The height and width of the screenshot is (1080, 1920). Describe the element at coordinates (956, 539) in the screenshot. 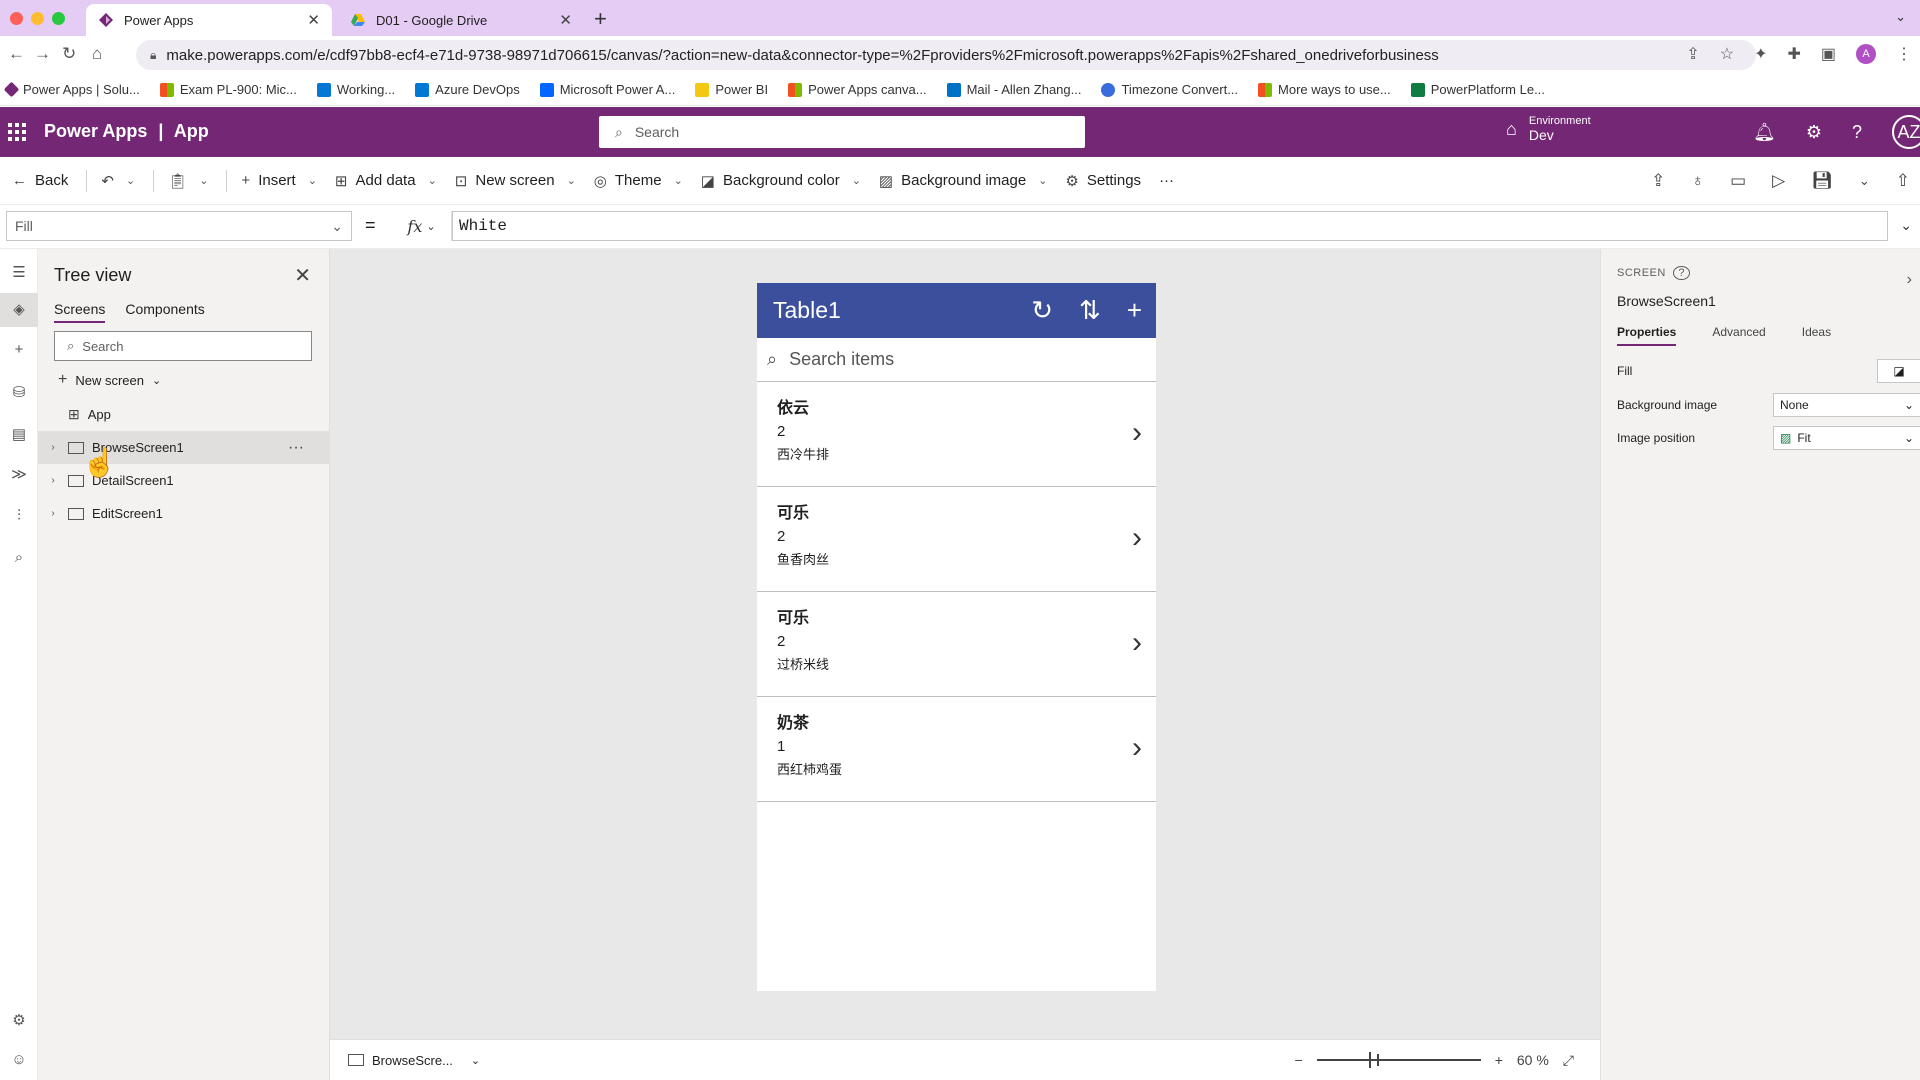

I see `list-item: 可乐 2 鱼香肉丝 ›` at that location.